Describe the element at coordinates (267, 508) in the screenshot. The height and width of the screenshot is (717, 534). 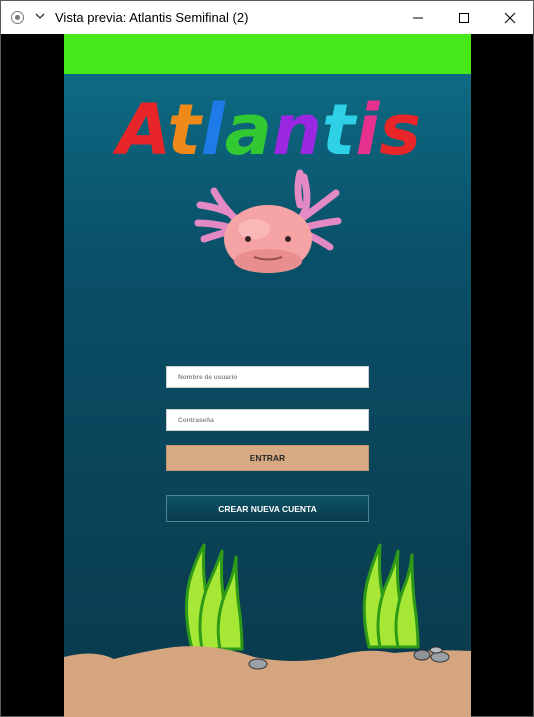
I see `create-account-button: CREAR NUEVA CUENTA` at that location.